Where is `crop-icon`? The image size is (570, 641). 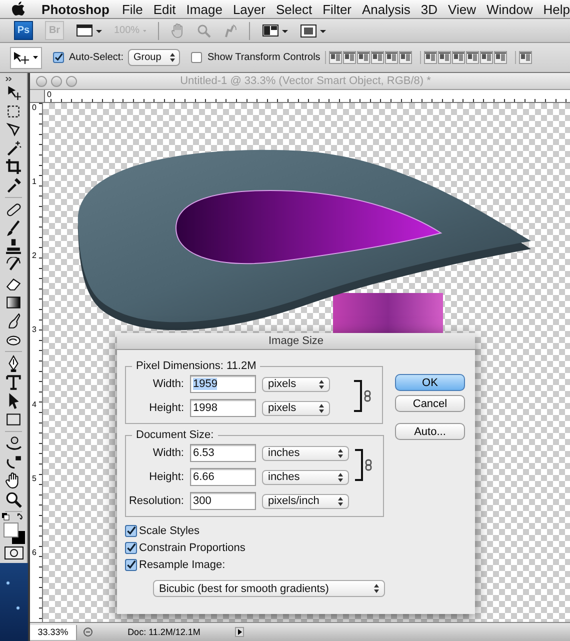
crop-icon is located at coordinates (13, 167).